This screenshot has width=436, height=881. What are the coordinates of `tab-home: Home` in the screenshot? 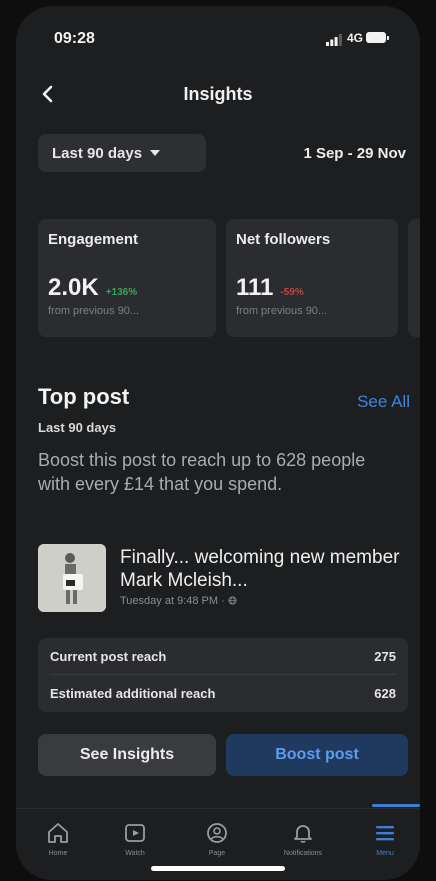 It's located at (58, 839).